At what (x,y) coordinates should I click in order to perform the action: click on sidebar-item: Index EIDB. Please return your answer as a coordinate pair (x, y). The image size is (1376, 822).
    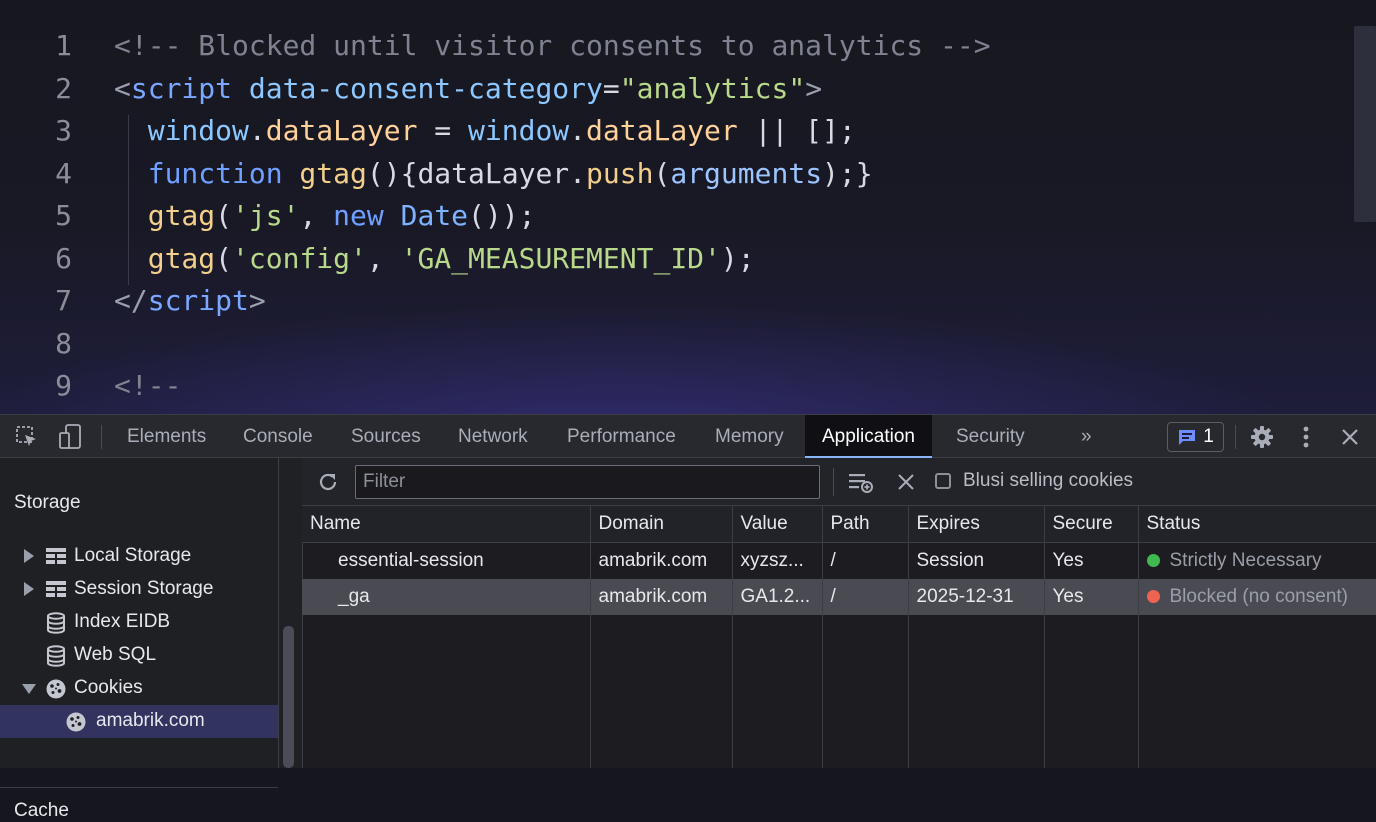
    Looking at the image, I should click on (139, 622).